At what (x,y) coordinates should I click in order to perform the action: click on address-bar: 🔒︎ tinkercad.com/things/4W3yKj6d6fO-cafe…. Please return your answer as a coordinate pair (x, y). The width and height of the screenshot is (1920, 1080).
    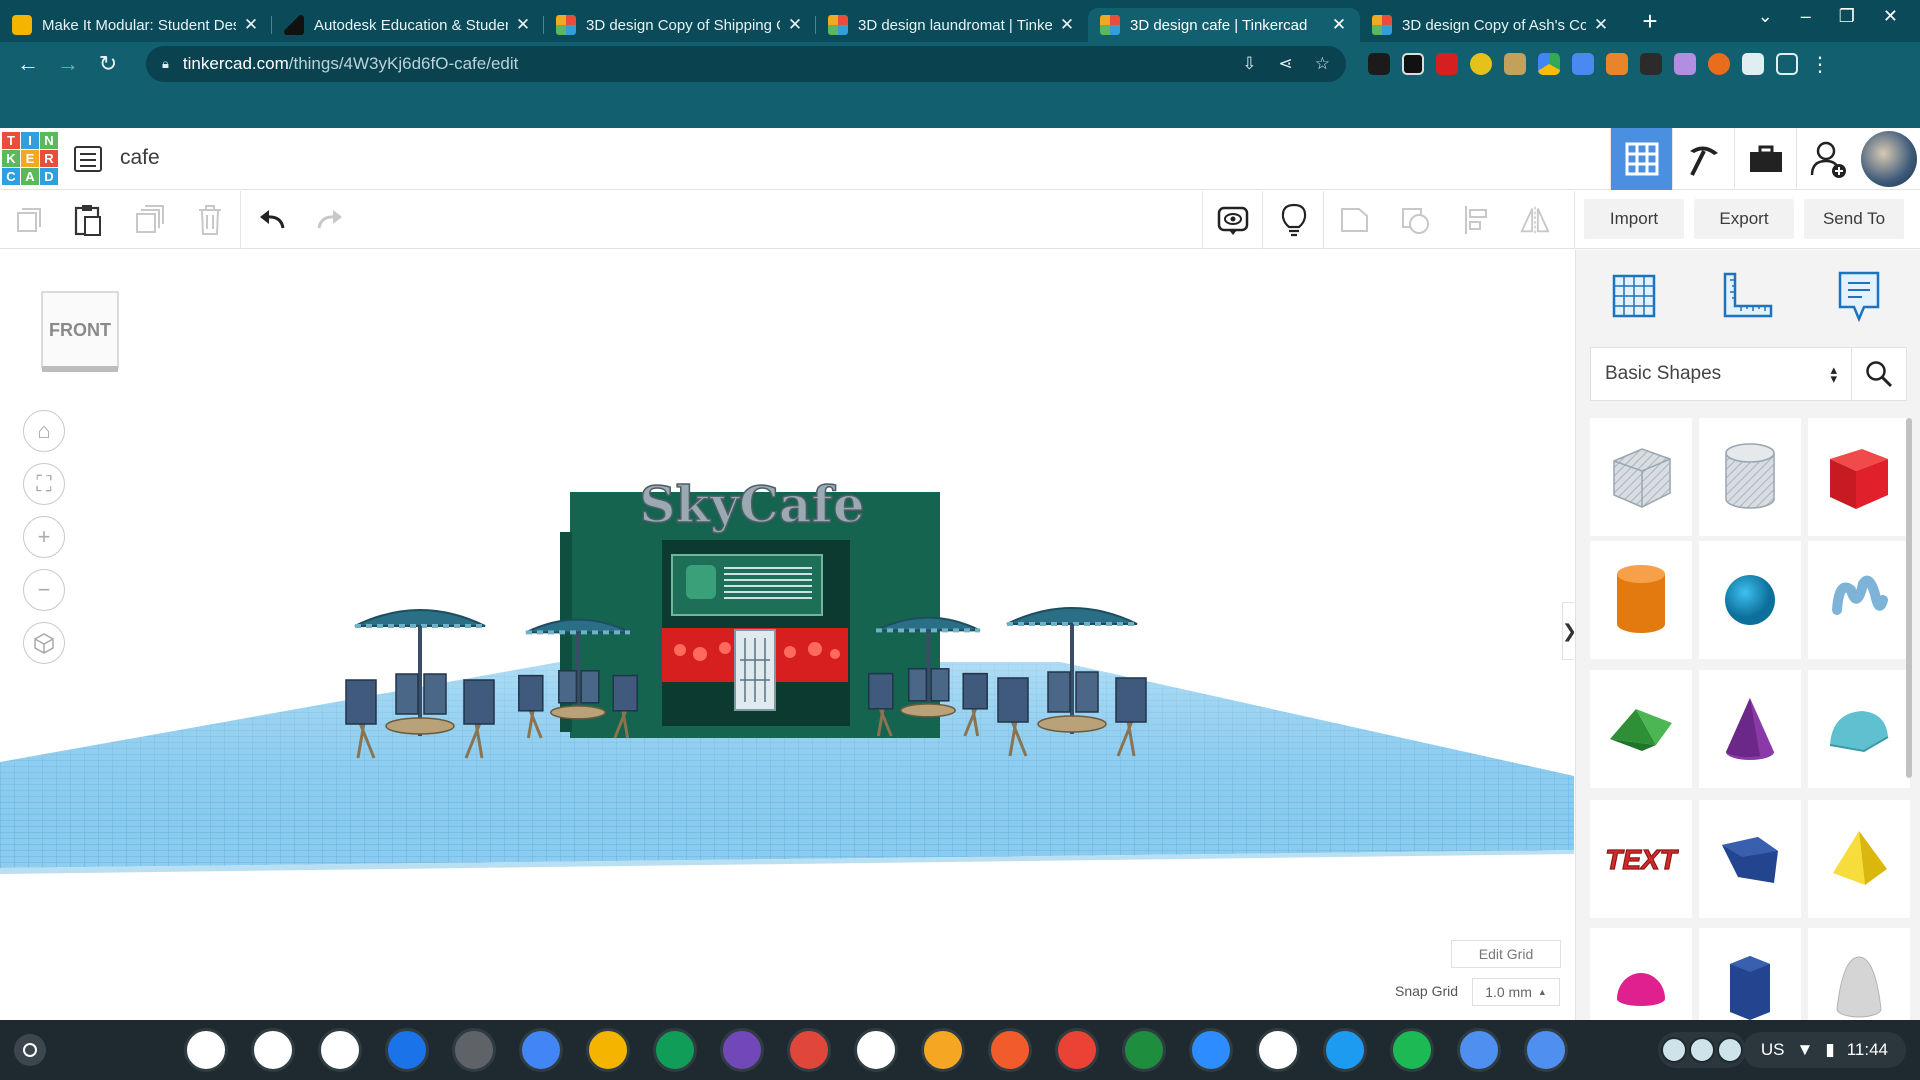
    Looking at the image, I should click on (746, 64).